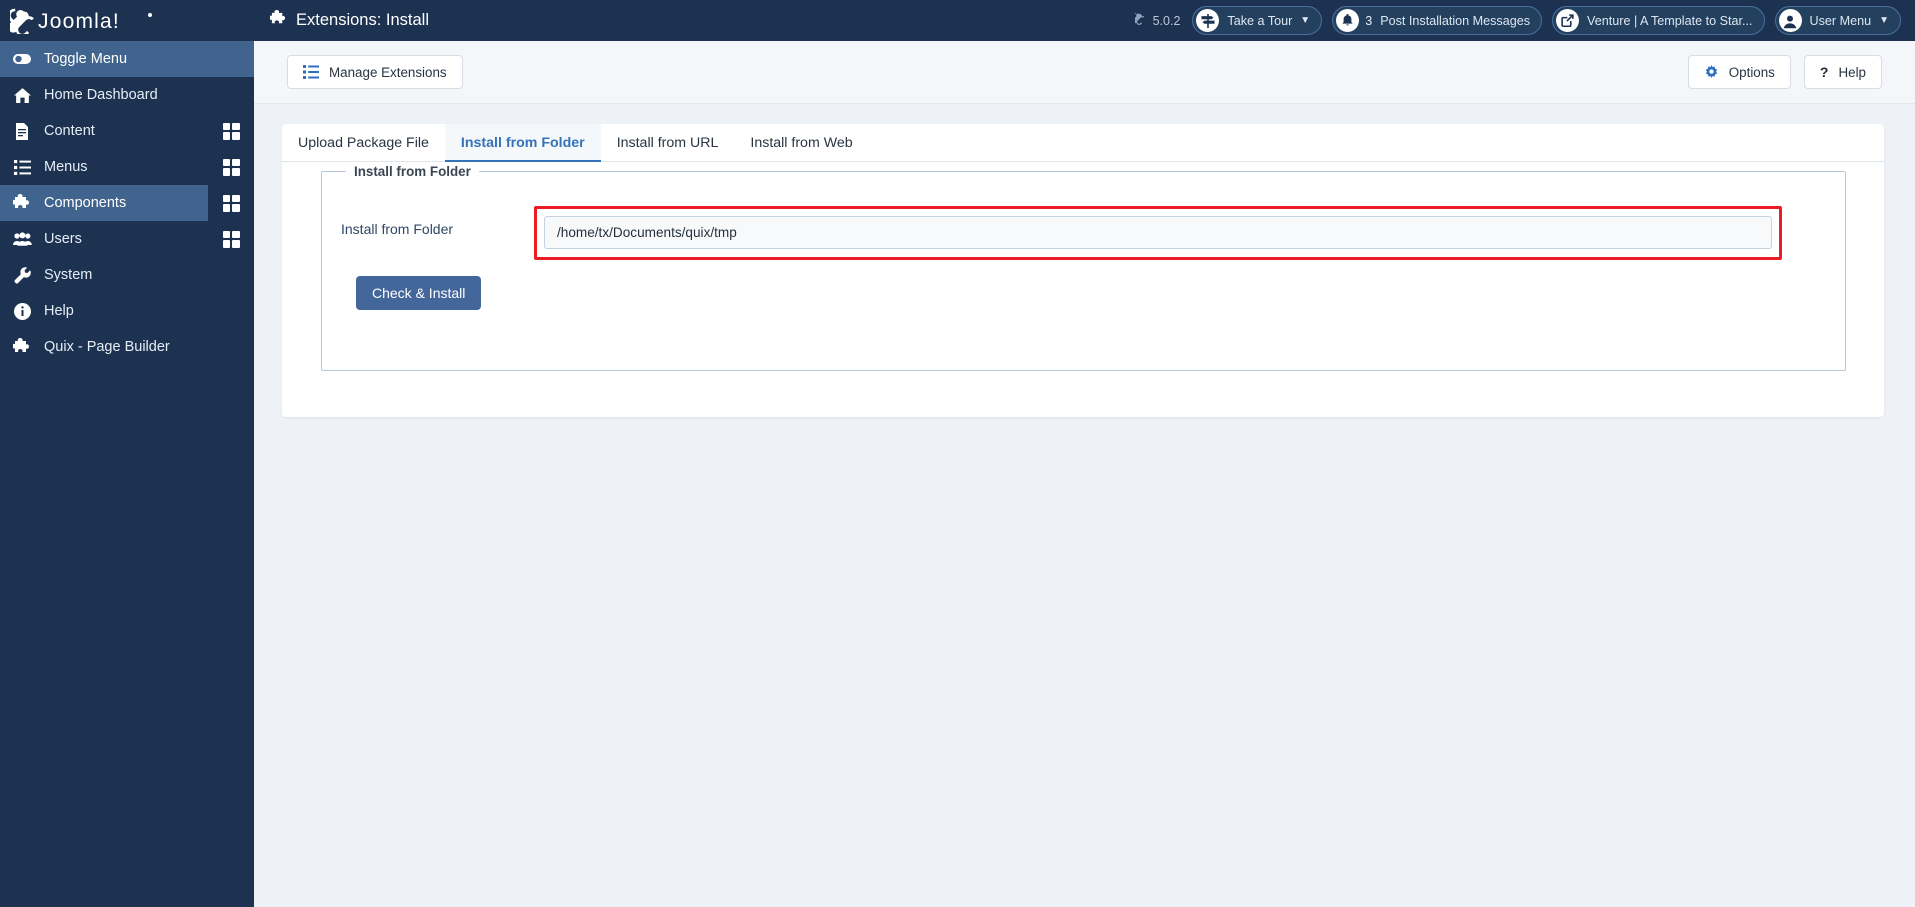 This screenshot has width=1915, height=907. I want to click on help-button: ? Help, so click(1842, 72).